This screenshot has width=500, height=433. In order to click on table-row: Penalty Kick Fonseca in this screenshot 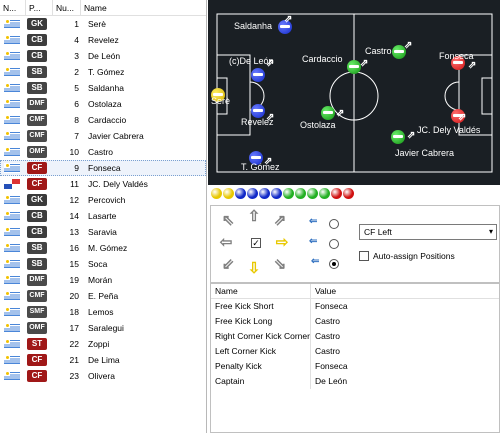, I will do `click(355, 366)`.